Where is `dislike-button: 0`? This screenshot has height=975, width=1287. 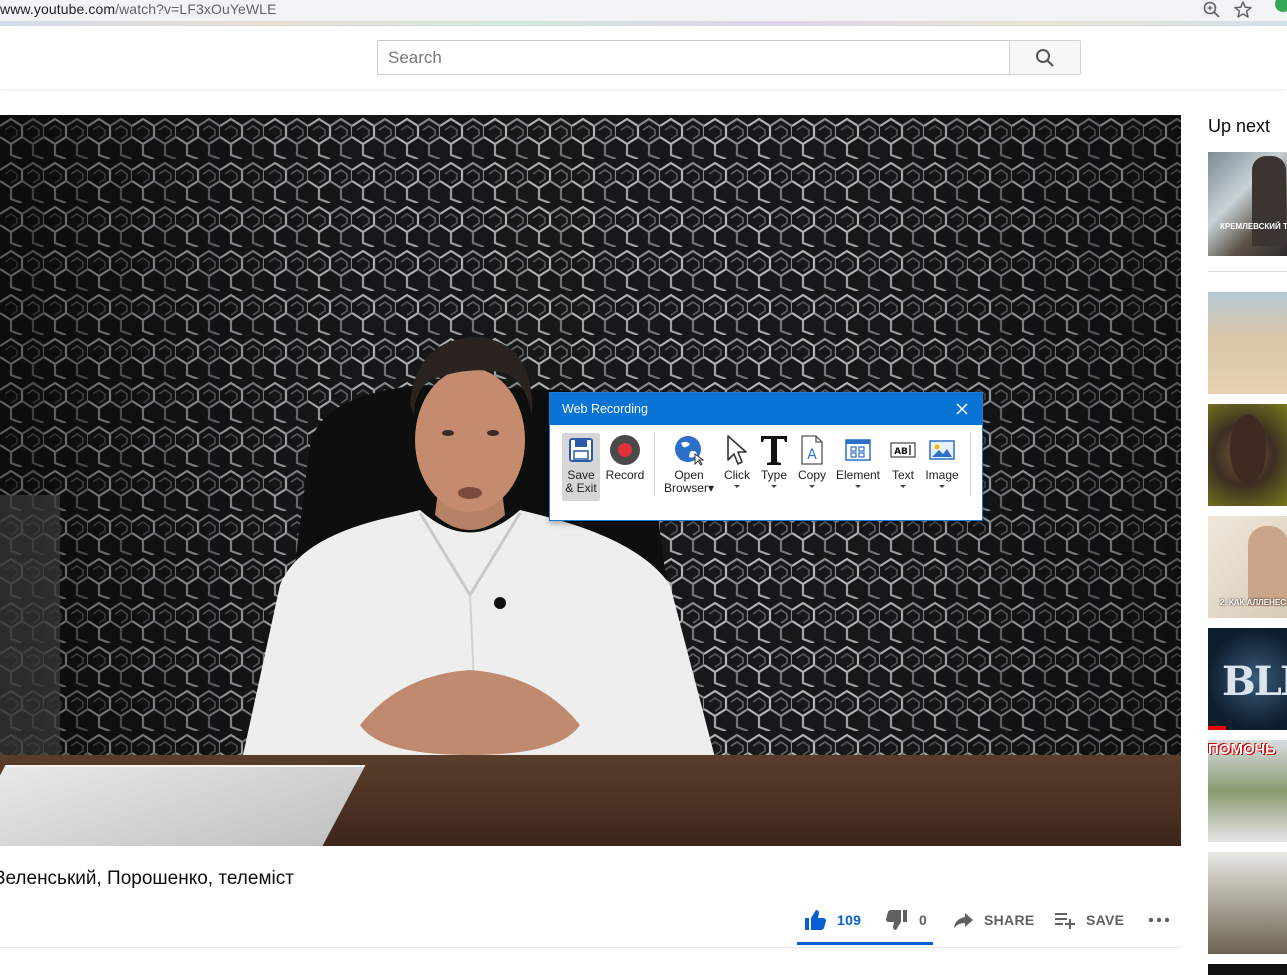 dislike-button: 0 is located at coordinates (906, 920).